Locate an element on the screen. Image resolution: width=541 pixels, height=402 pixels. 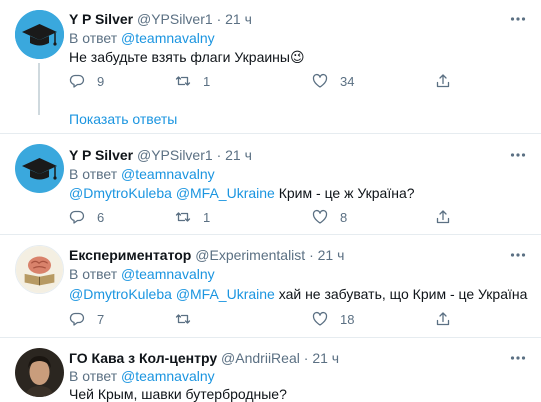
user-handle: @Experimentalist is located at coordinates (250, 255).